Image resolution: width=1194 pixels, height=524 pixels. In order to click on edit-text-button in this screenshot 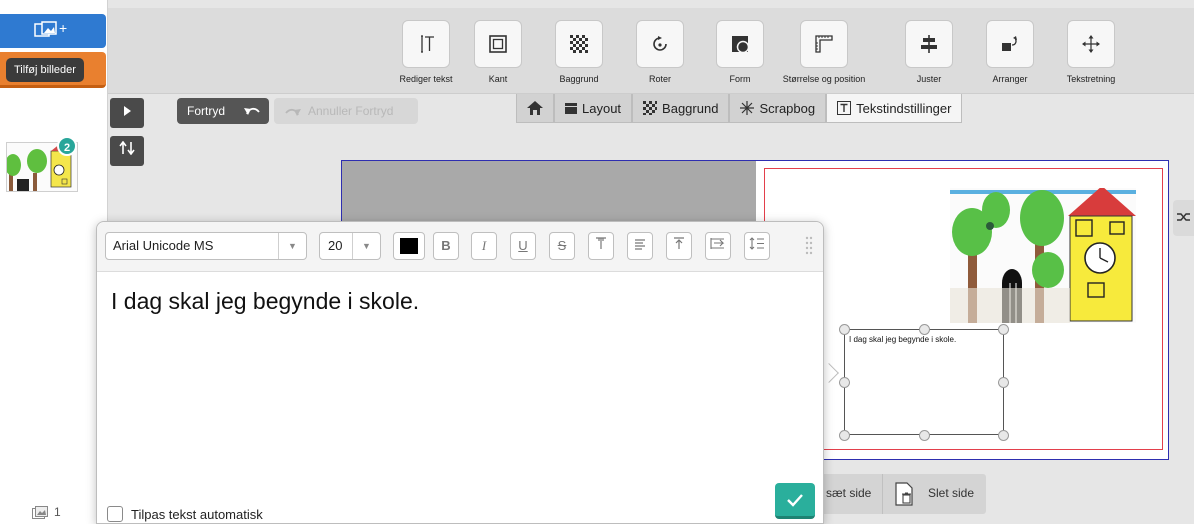, I will do `click(426, 44)`.